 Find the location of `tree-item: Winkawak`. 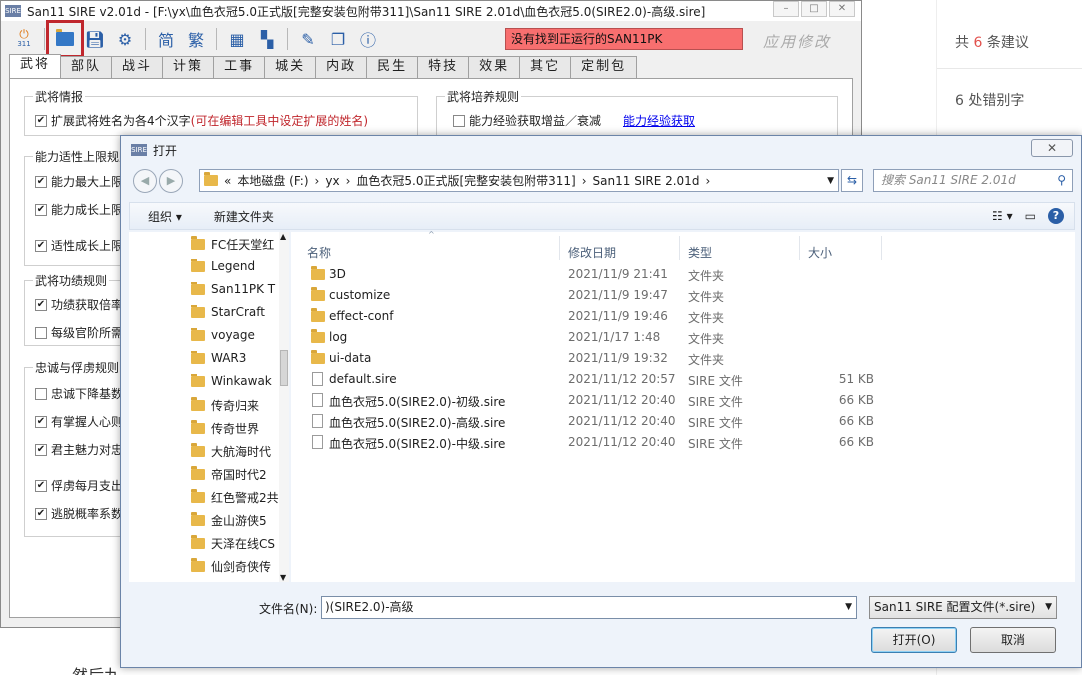

tree-item: Winkawak is located at coordinates (235, 381).